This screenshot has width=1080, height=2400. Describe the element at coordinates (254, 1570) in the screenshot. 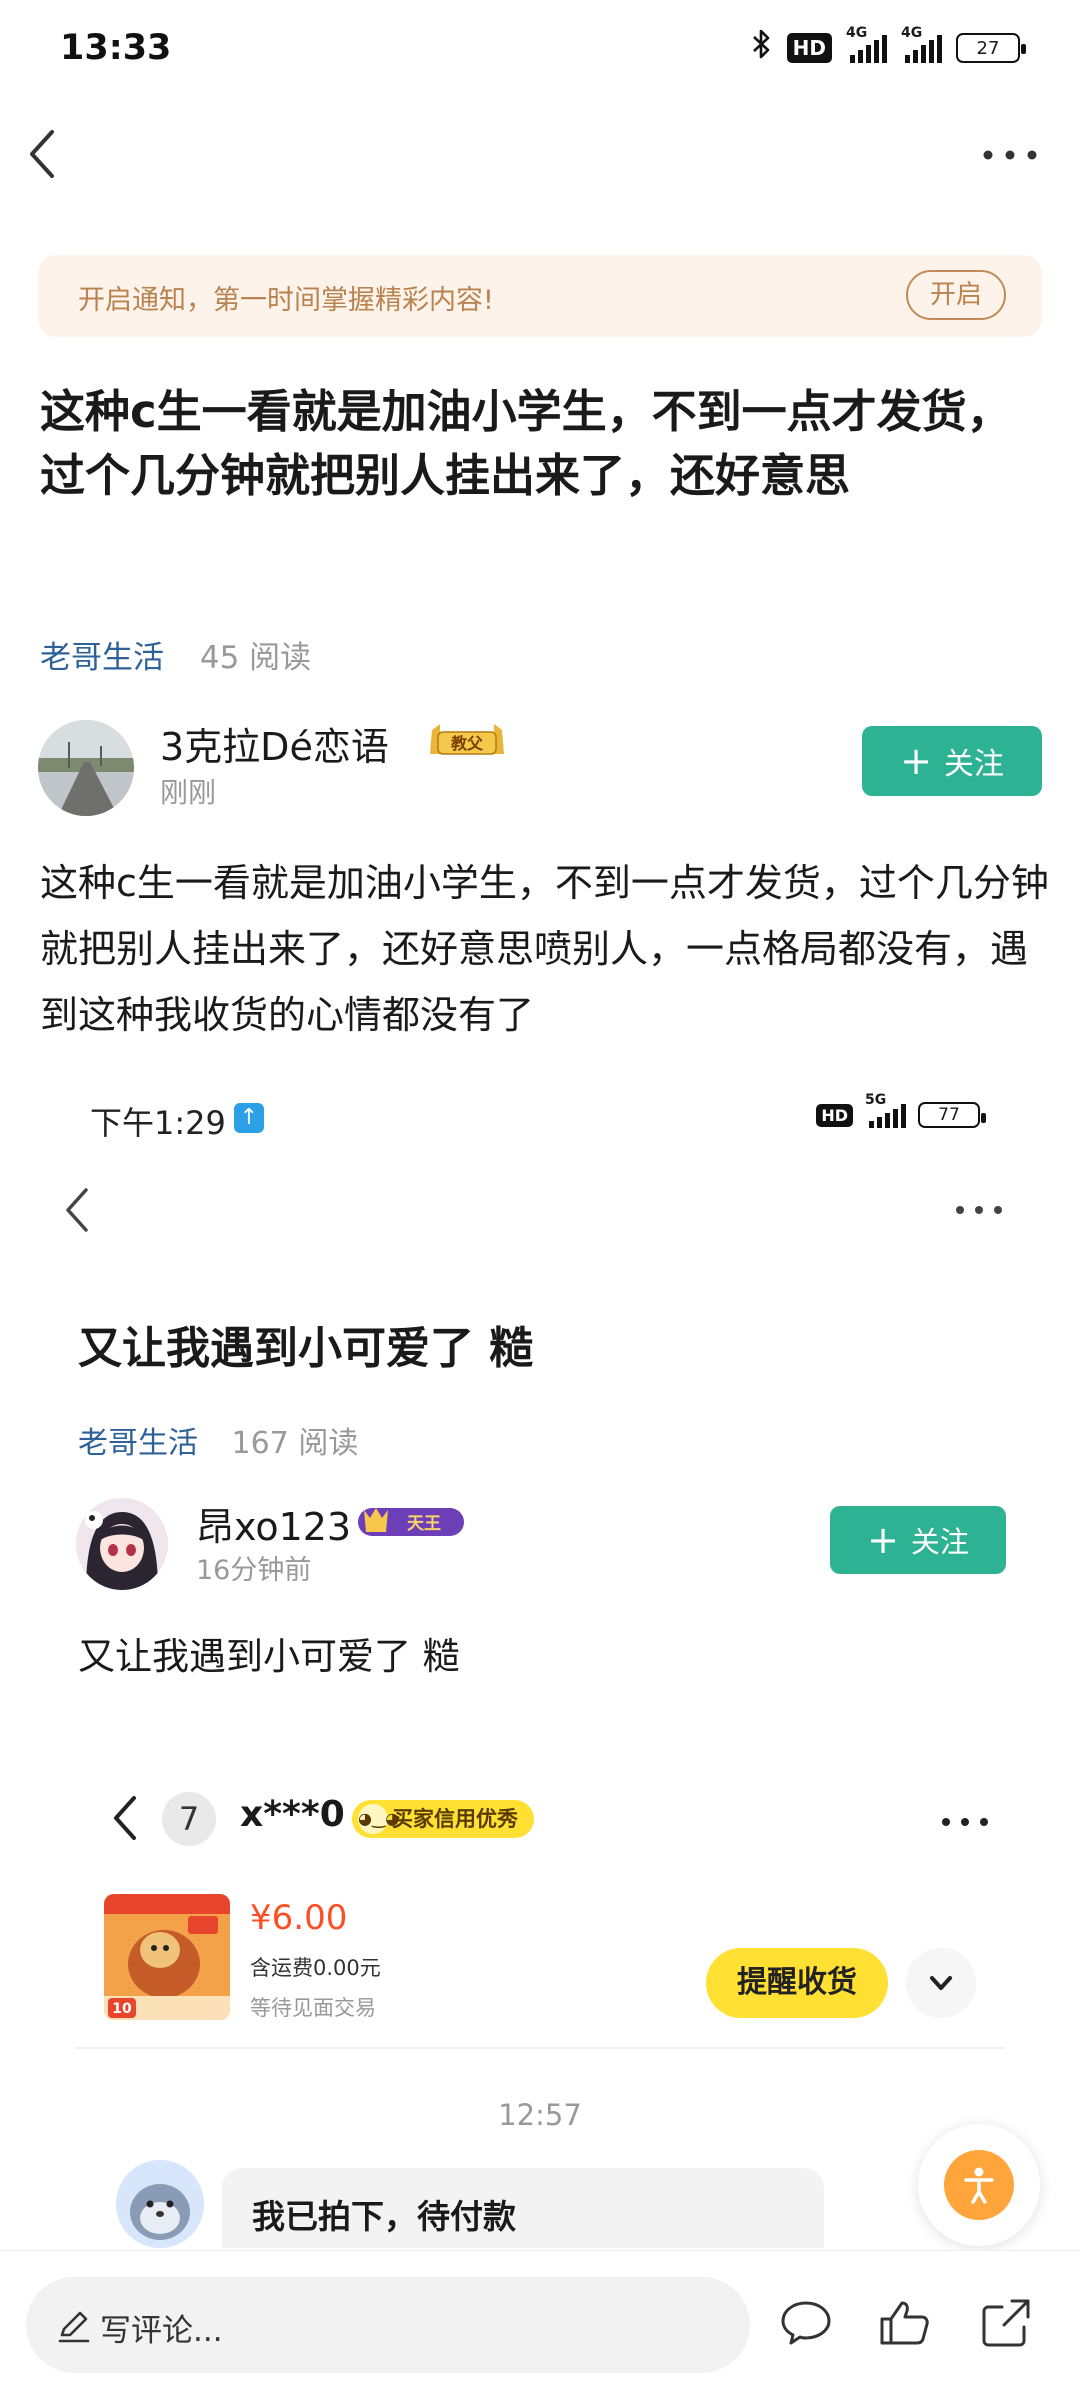

I see `embedded-post-time: 16分钟前` at that location.